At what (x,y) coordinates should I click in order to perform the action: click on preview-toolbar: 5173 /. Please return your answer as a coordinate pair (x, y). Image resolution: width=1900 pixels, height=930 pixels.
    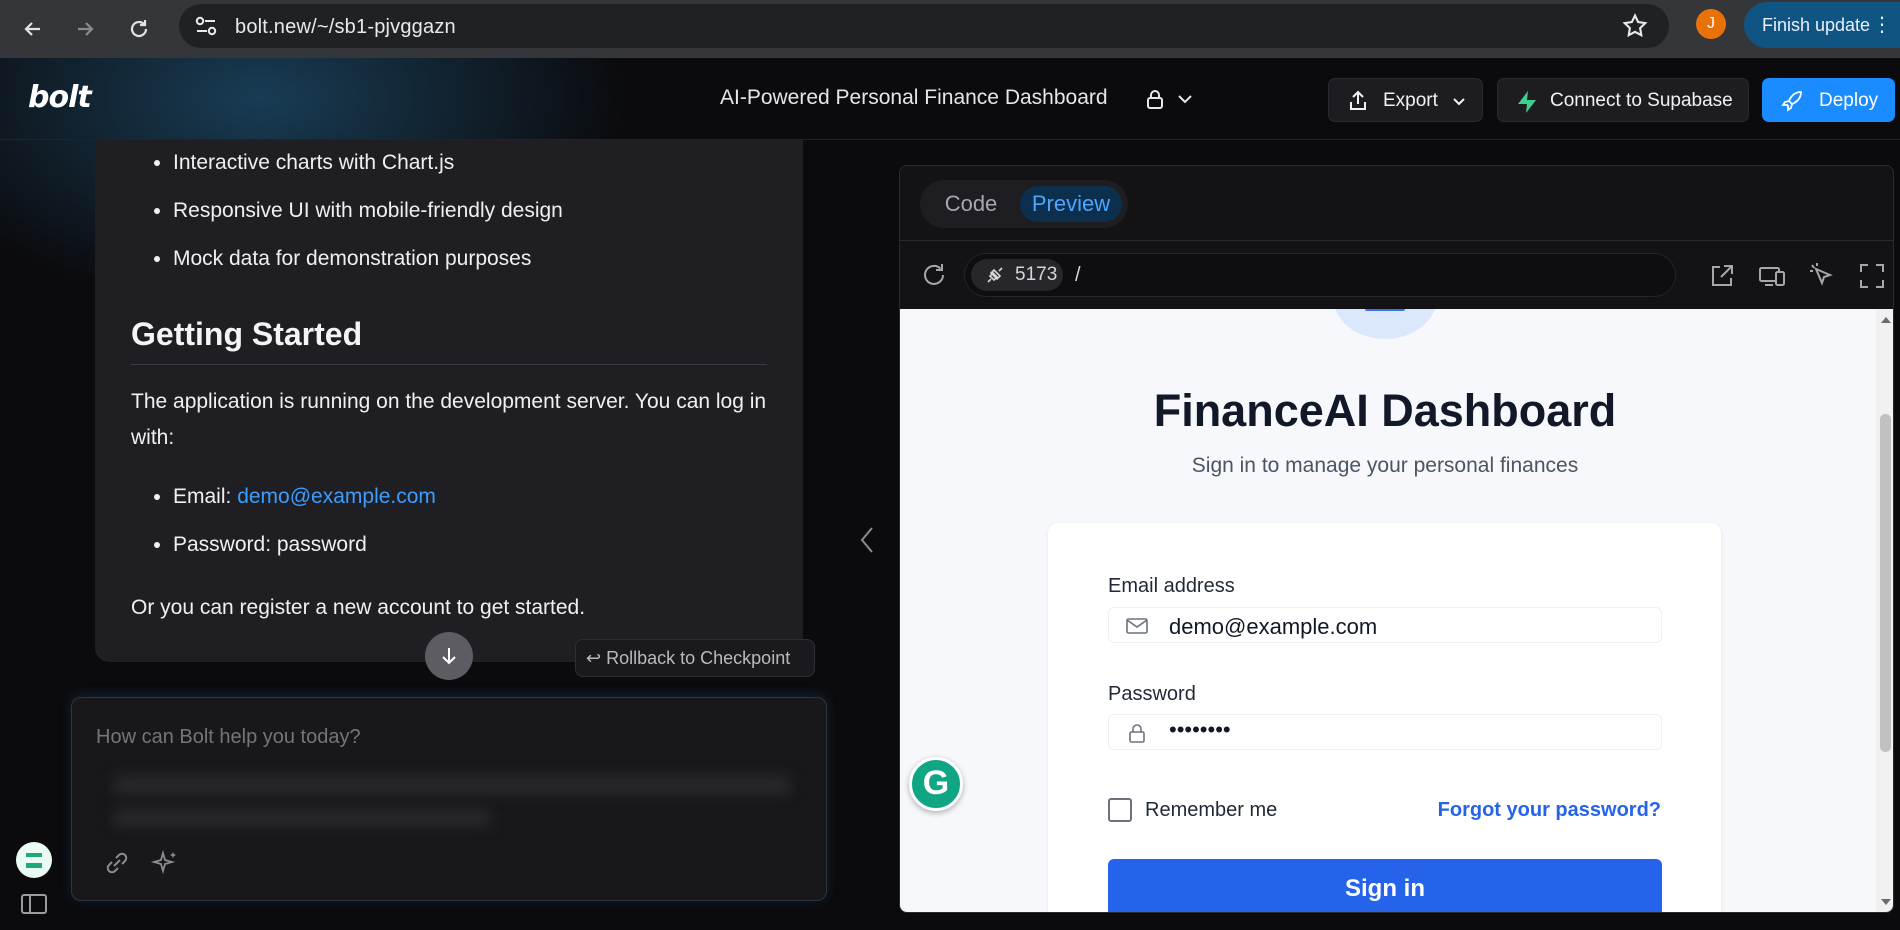
    Looking at the image, I should click on (1396, 275).